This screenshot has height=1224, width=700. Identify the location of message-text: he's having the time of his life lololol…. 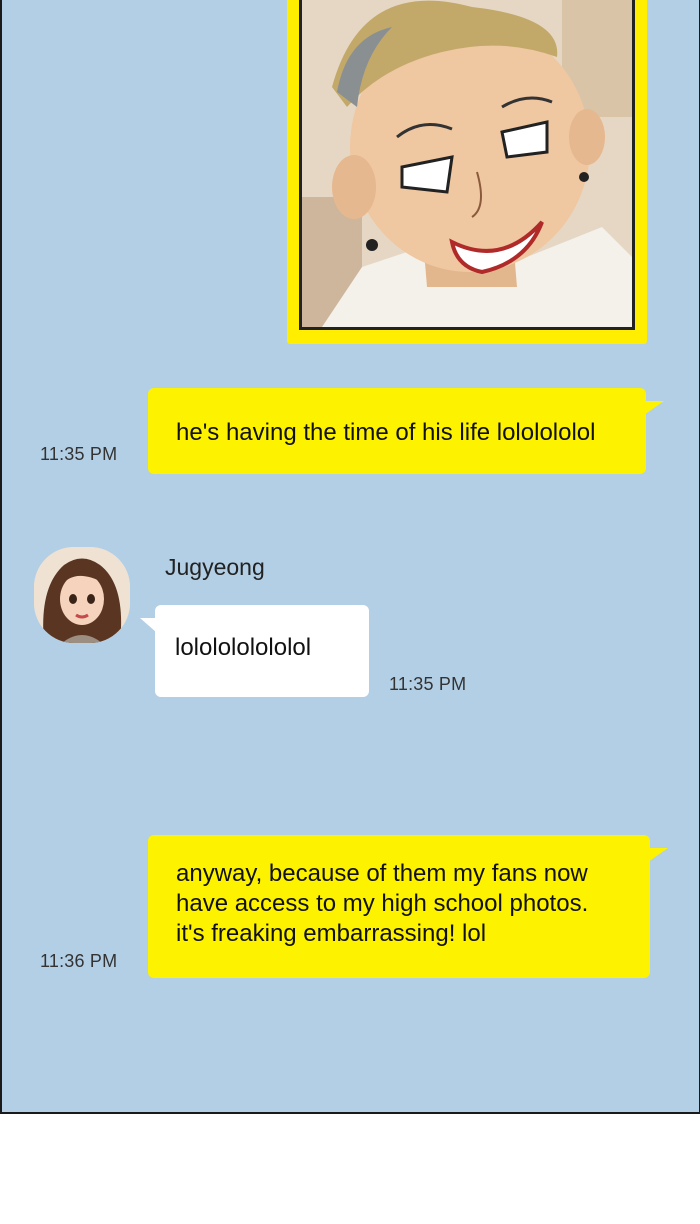
(386, 432).